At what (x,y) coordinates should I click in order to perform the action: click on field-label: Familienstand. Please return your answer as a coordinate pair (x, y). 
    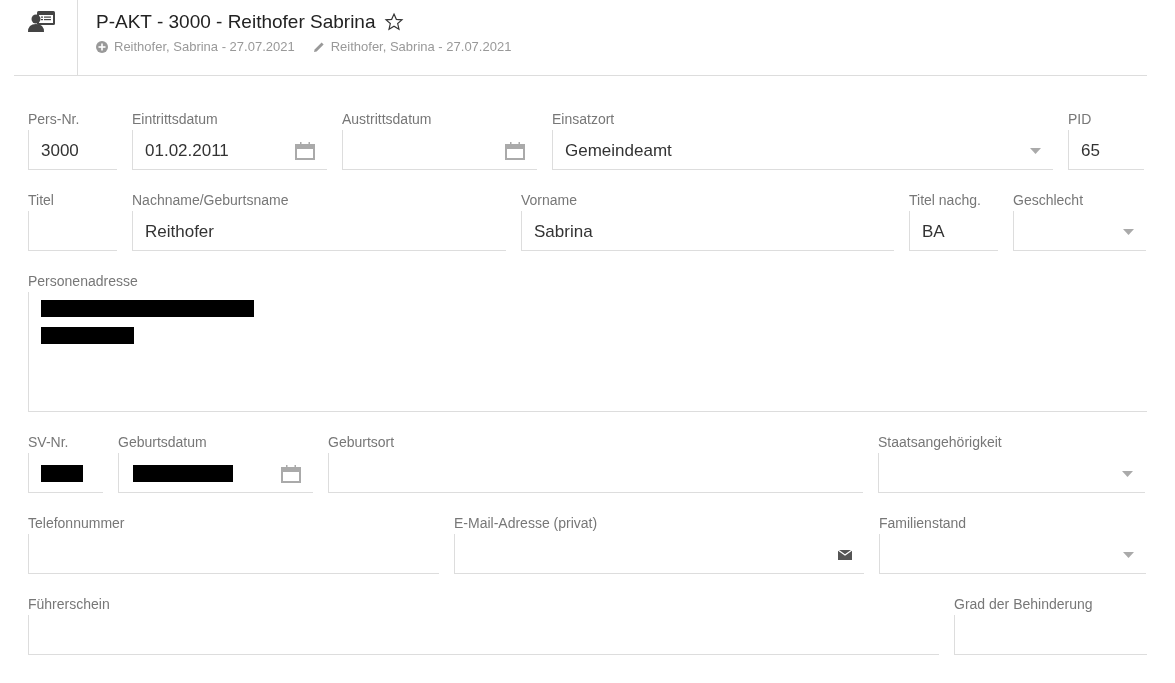
    Looking at the image, I should click on (923, 524).